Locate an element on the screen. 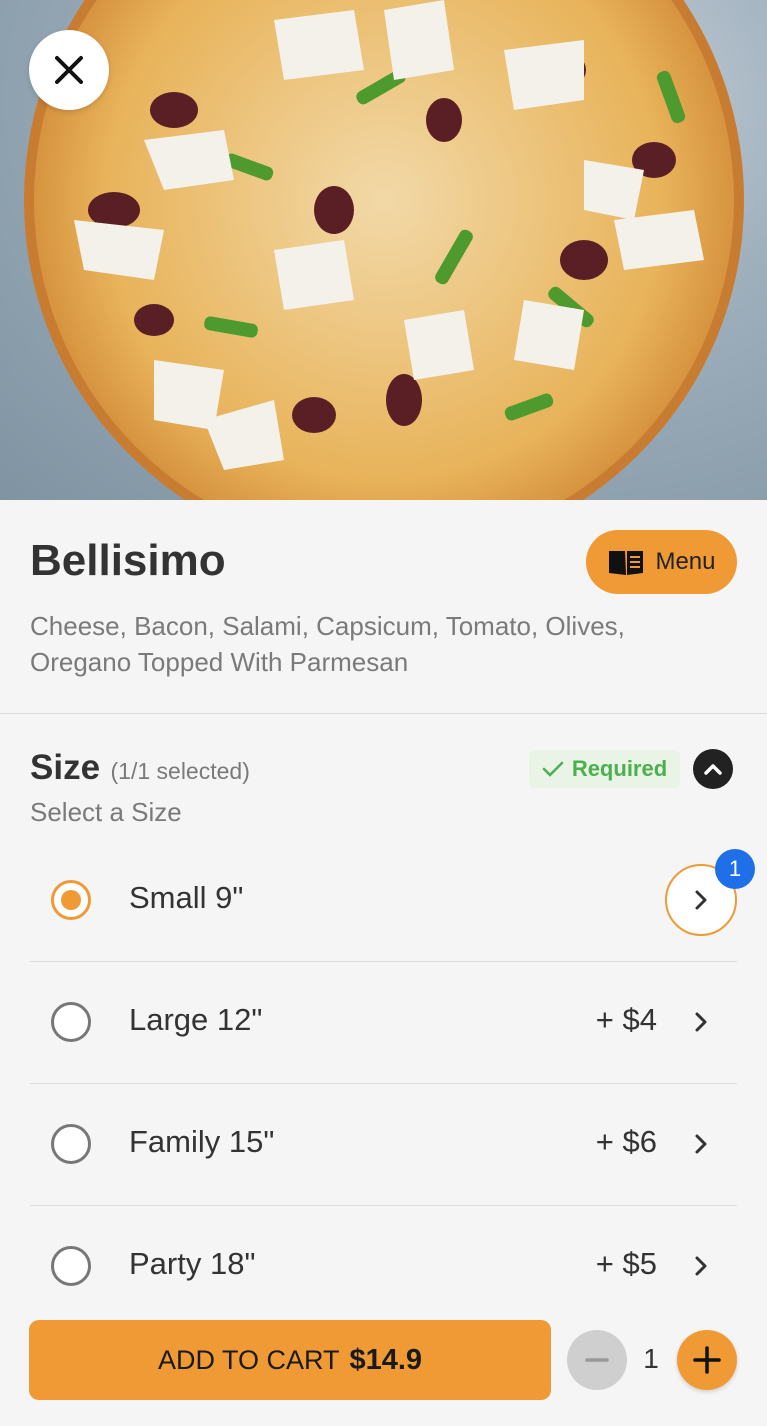 This screenshot has width=767, height=1426. size-option-label: Family 15" is located at coordinates (202, 1141).